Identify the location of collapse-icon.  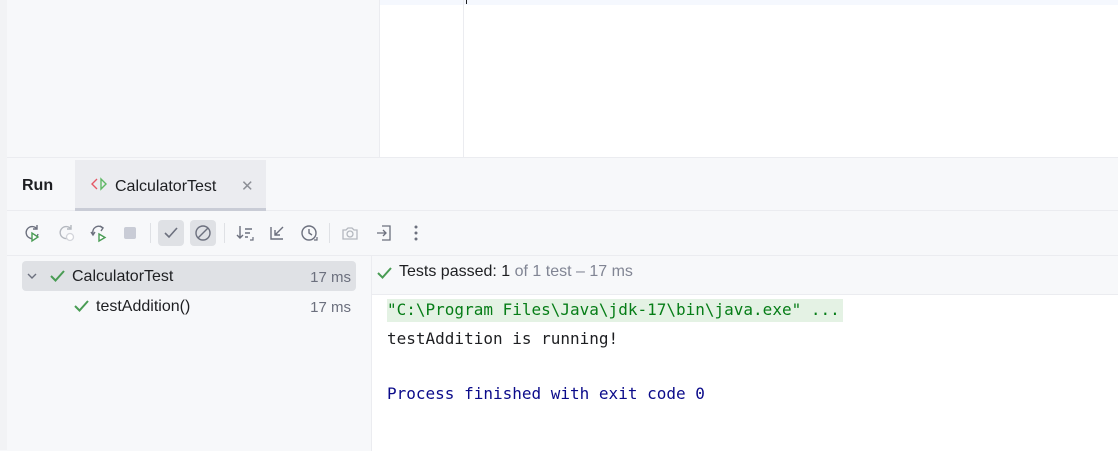
(277, 233).